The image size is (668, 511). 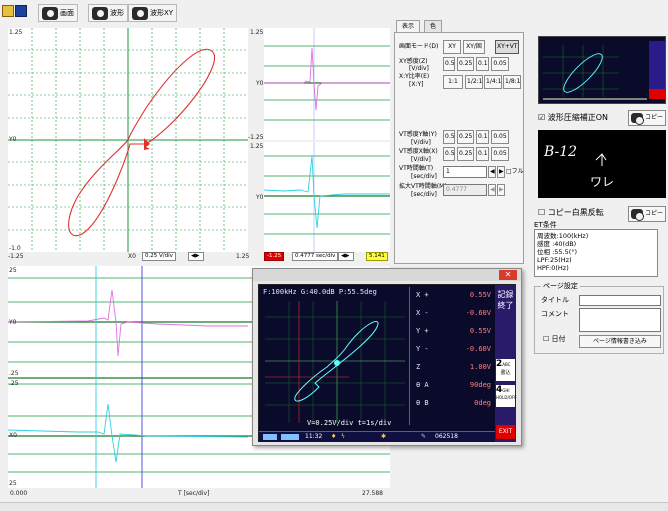 What do you see at coordinates (153, 13) in the screenshot?
I see `capture-wave-xy-button: 波形XY` at bounding box center [153, 13].